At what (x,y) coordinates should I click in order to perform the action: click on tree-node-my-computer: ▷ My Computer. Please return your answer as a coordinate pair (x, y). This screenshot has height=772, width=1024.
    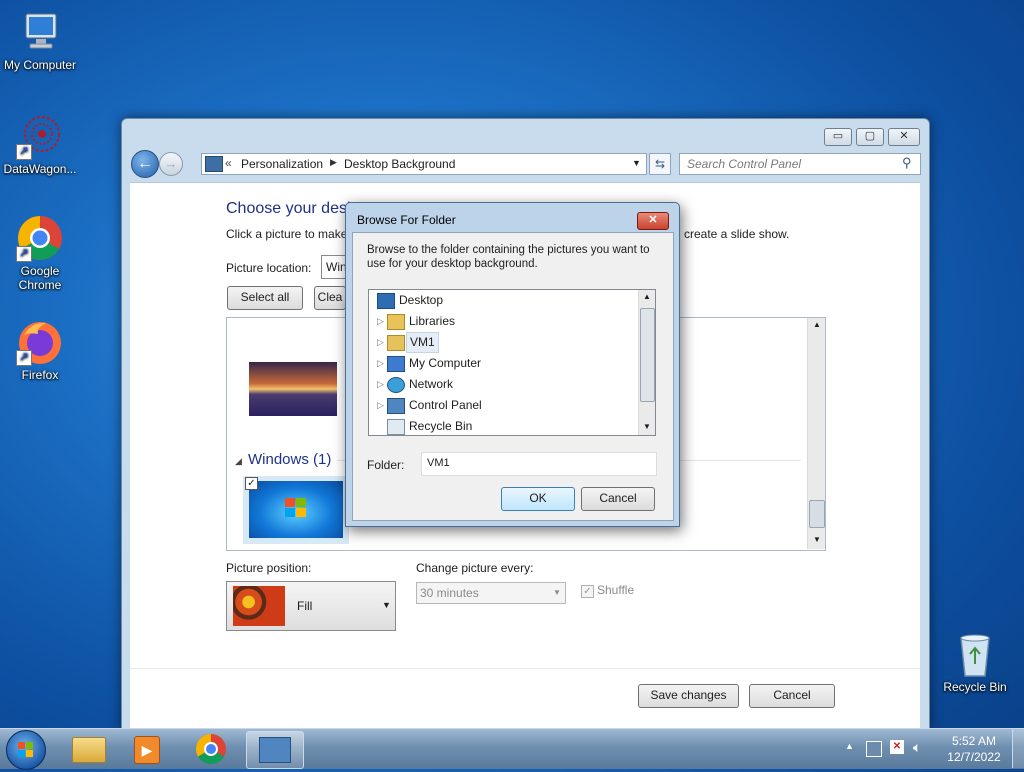
    Looking at the image, I should click on (503, 363).